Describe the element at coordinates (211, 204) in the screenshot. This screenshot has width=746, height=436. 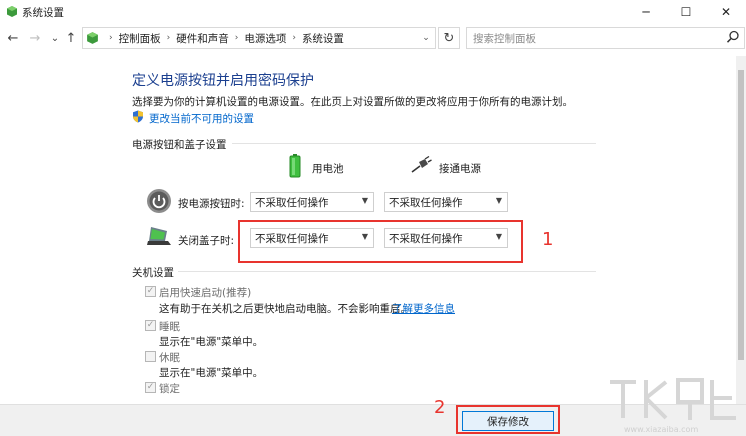
I see `power-button-label: 按电源按钮时:` at that location.